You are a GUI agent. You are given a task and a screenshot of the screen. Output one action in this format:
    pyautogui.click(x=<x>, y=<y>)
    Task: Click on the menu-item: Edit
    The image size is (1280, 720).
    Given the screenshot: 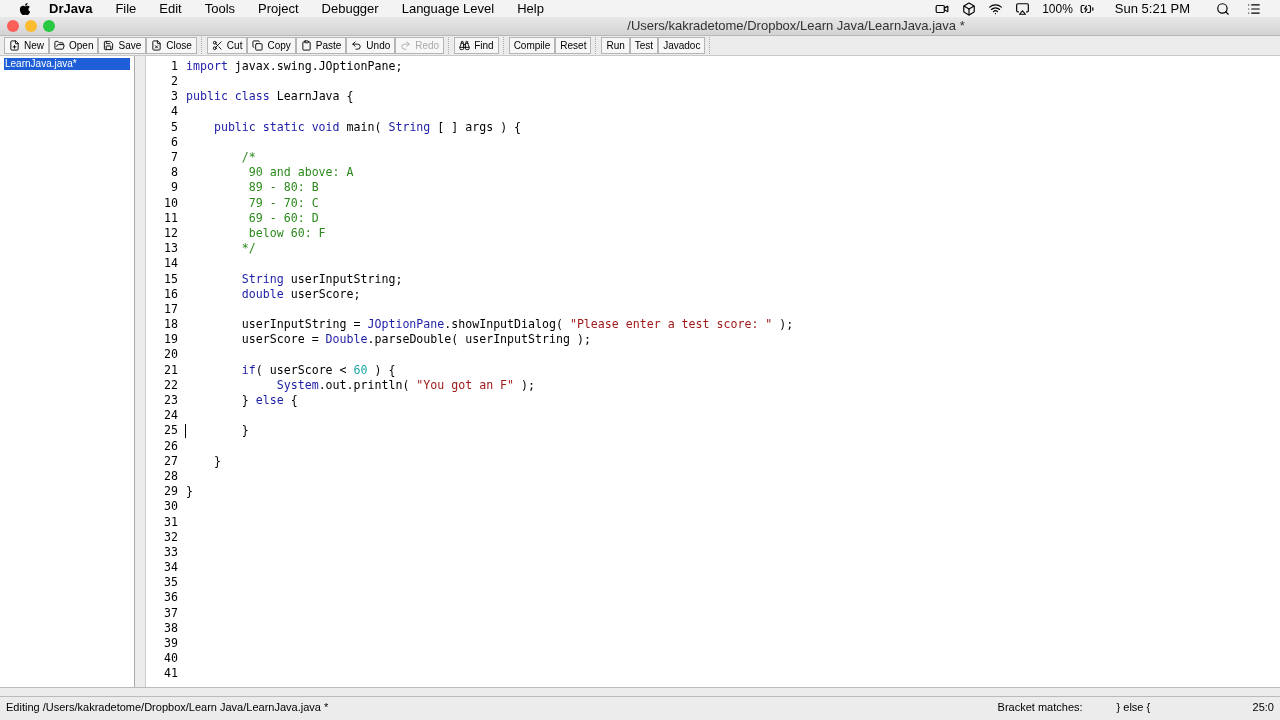 What is the action you would take?
    pyautogui.click(x=170, y=9)
    